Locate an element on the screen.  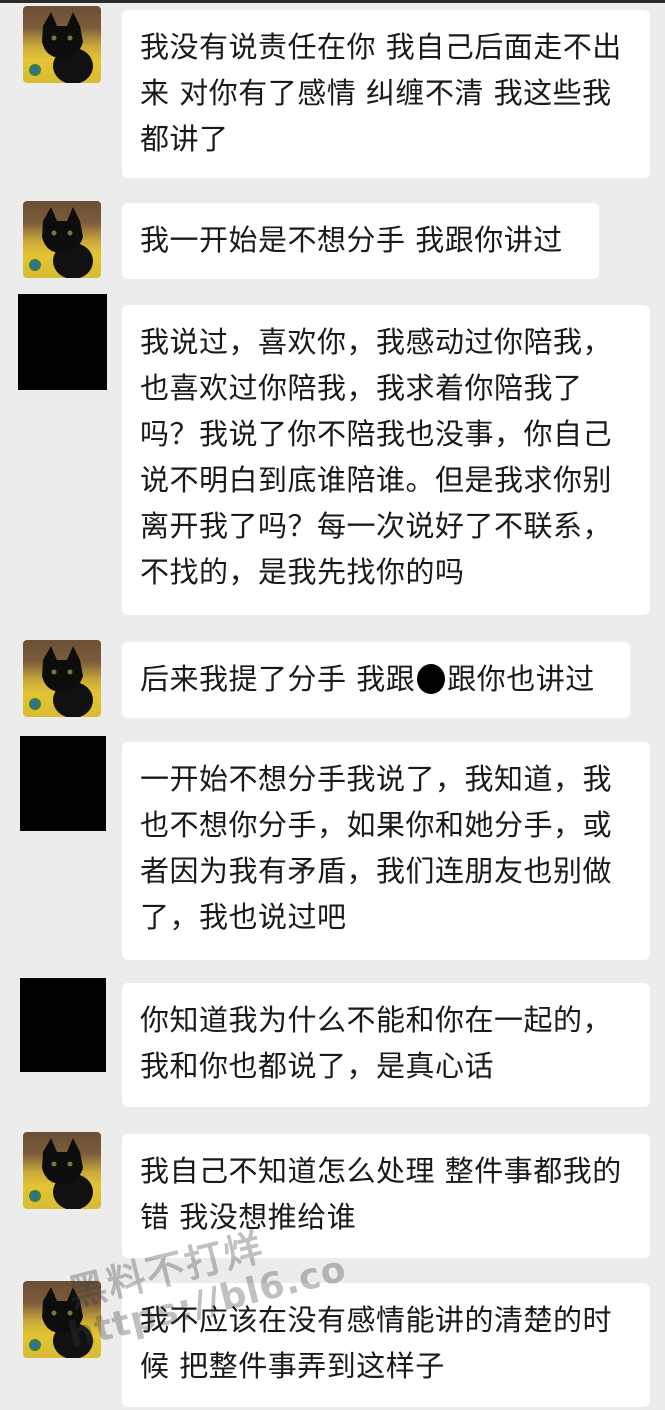
message-bubble: 我自己不知道怎么处理 整件事都我的 错 我没想推给谁 is located at coordinates (386, 1196).